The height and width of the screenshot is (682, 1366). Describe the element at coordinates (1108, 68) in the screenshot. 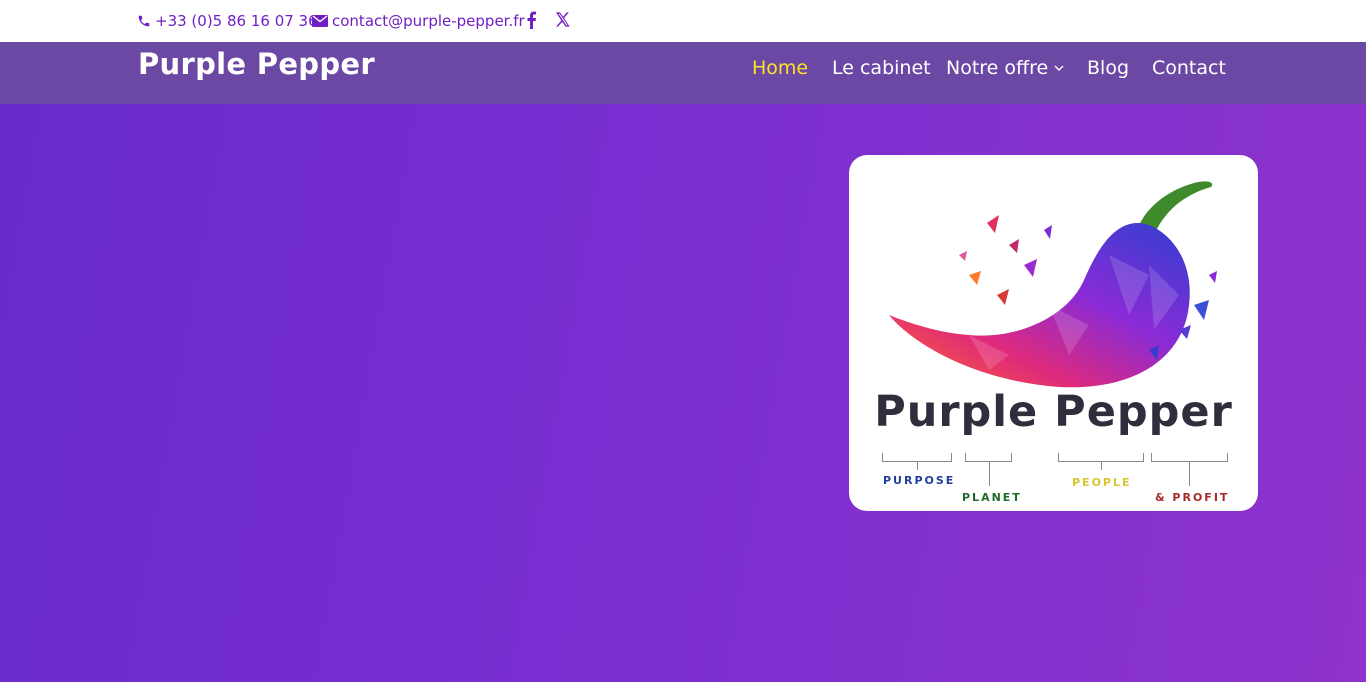

I see `nav-blog: Blog` at that location.